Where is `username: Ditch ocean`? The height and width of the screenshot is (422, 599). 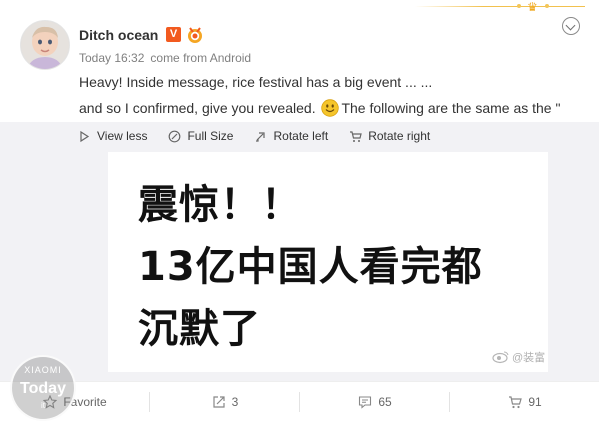
username: Ditch ocean is located at coordinates (118, 35).